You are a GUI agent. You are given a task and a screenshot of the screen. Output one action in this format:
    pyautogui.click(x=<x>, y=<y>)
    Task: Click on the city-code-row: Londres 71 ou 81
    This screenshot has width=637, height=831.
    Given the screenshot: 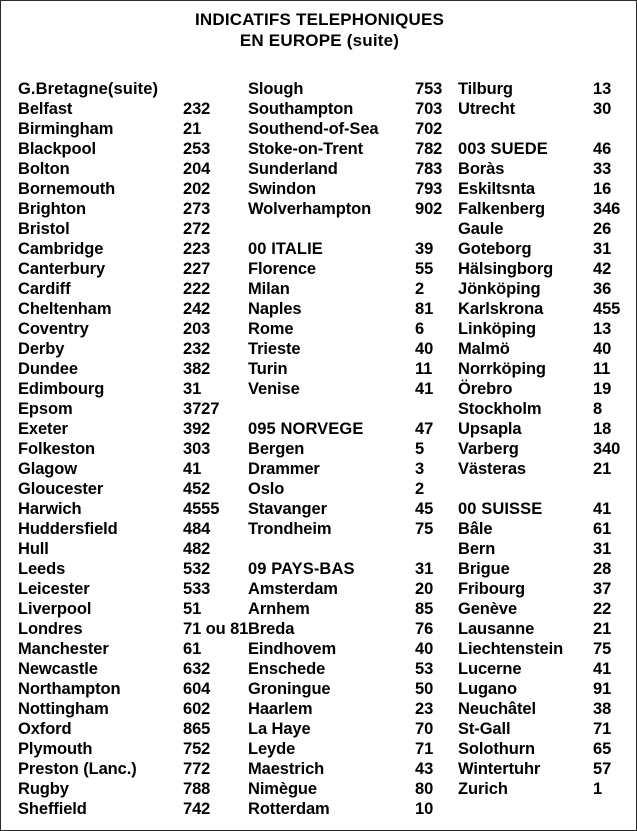 What is the action you would take?
    pyautogui.click(x=133, y=629)
    